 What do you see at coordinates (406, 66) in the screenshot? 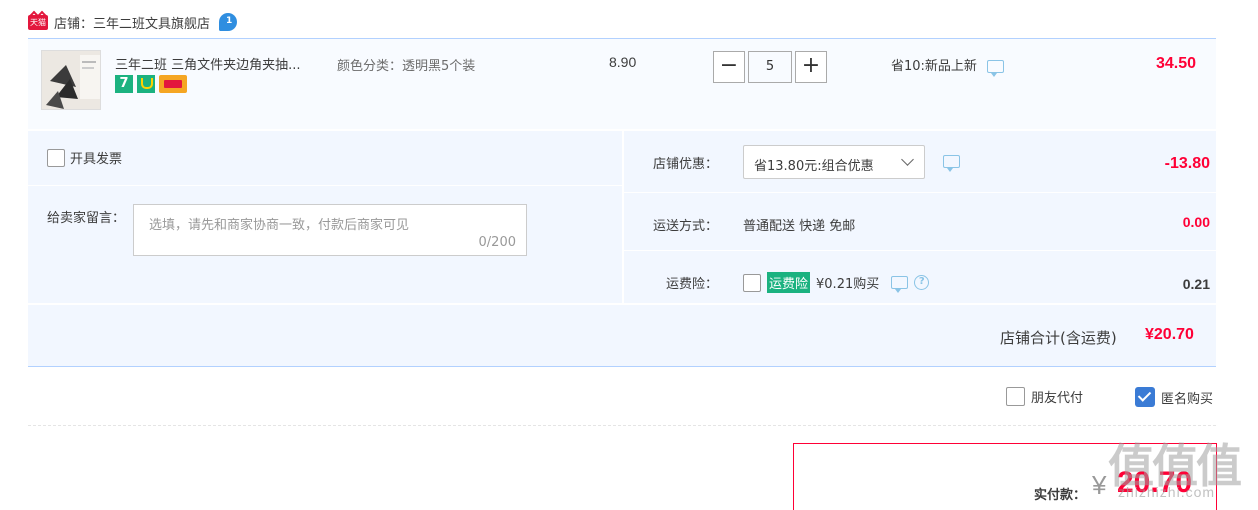
I see `product-sku: 颜色分类：透明黑5个装` at bounding box center [406, 66].